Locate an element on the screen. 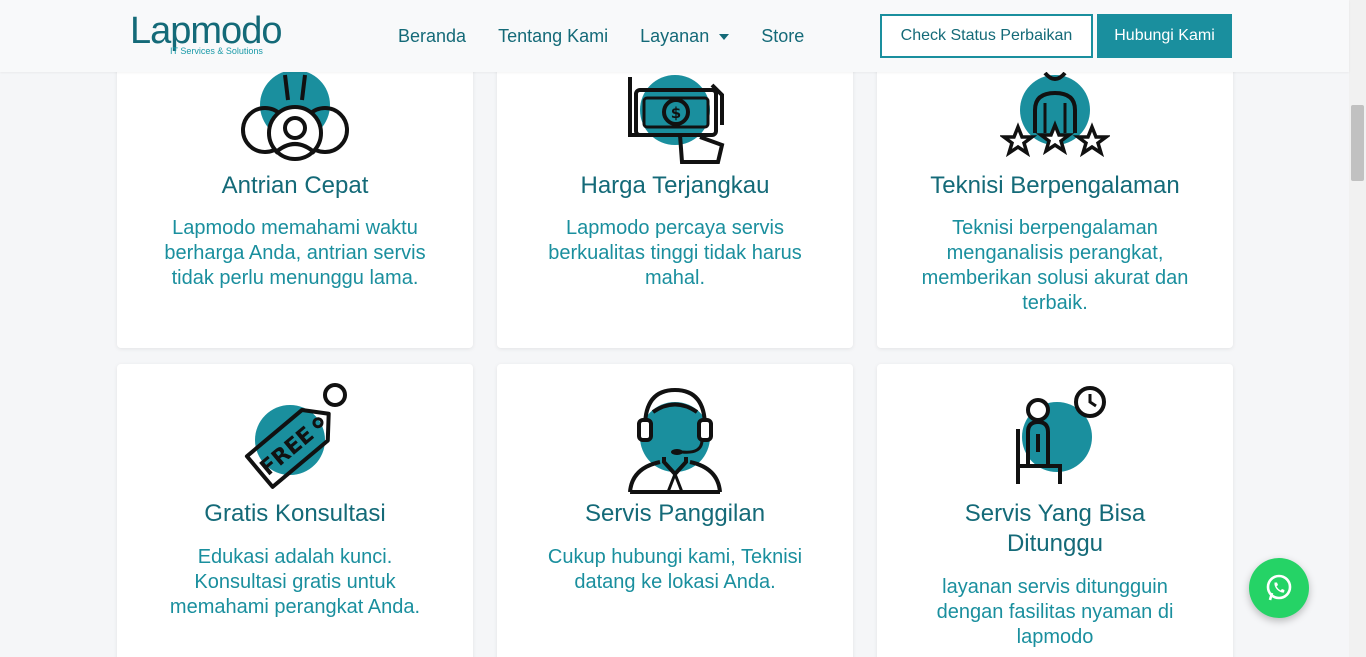 The width and height of the screenshot is (1366, 657). caret-down-icon is located at coordinates (724, 36).